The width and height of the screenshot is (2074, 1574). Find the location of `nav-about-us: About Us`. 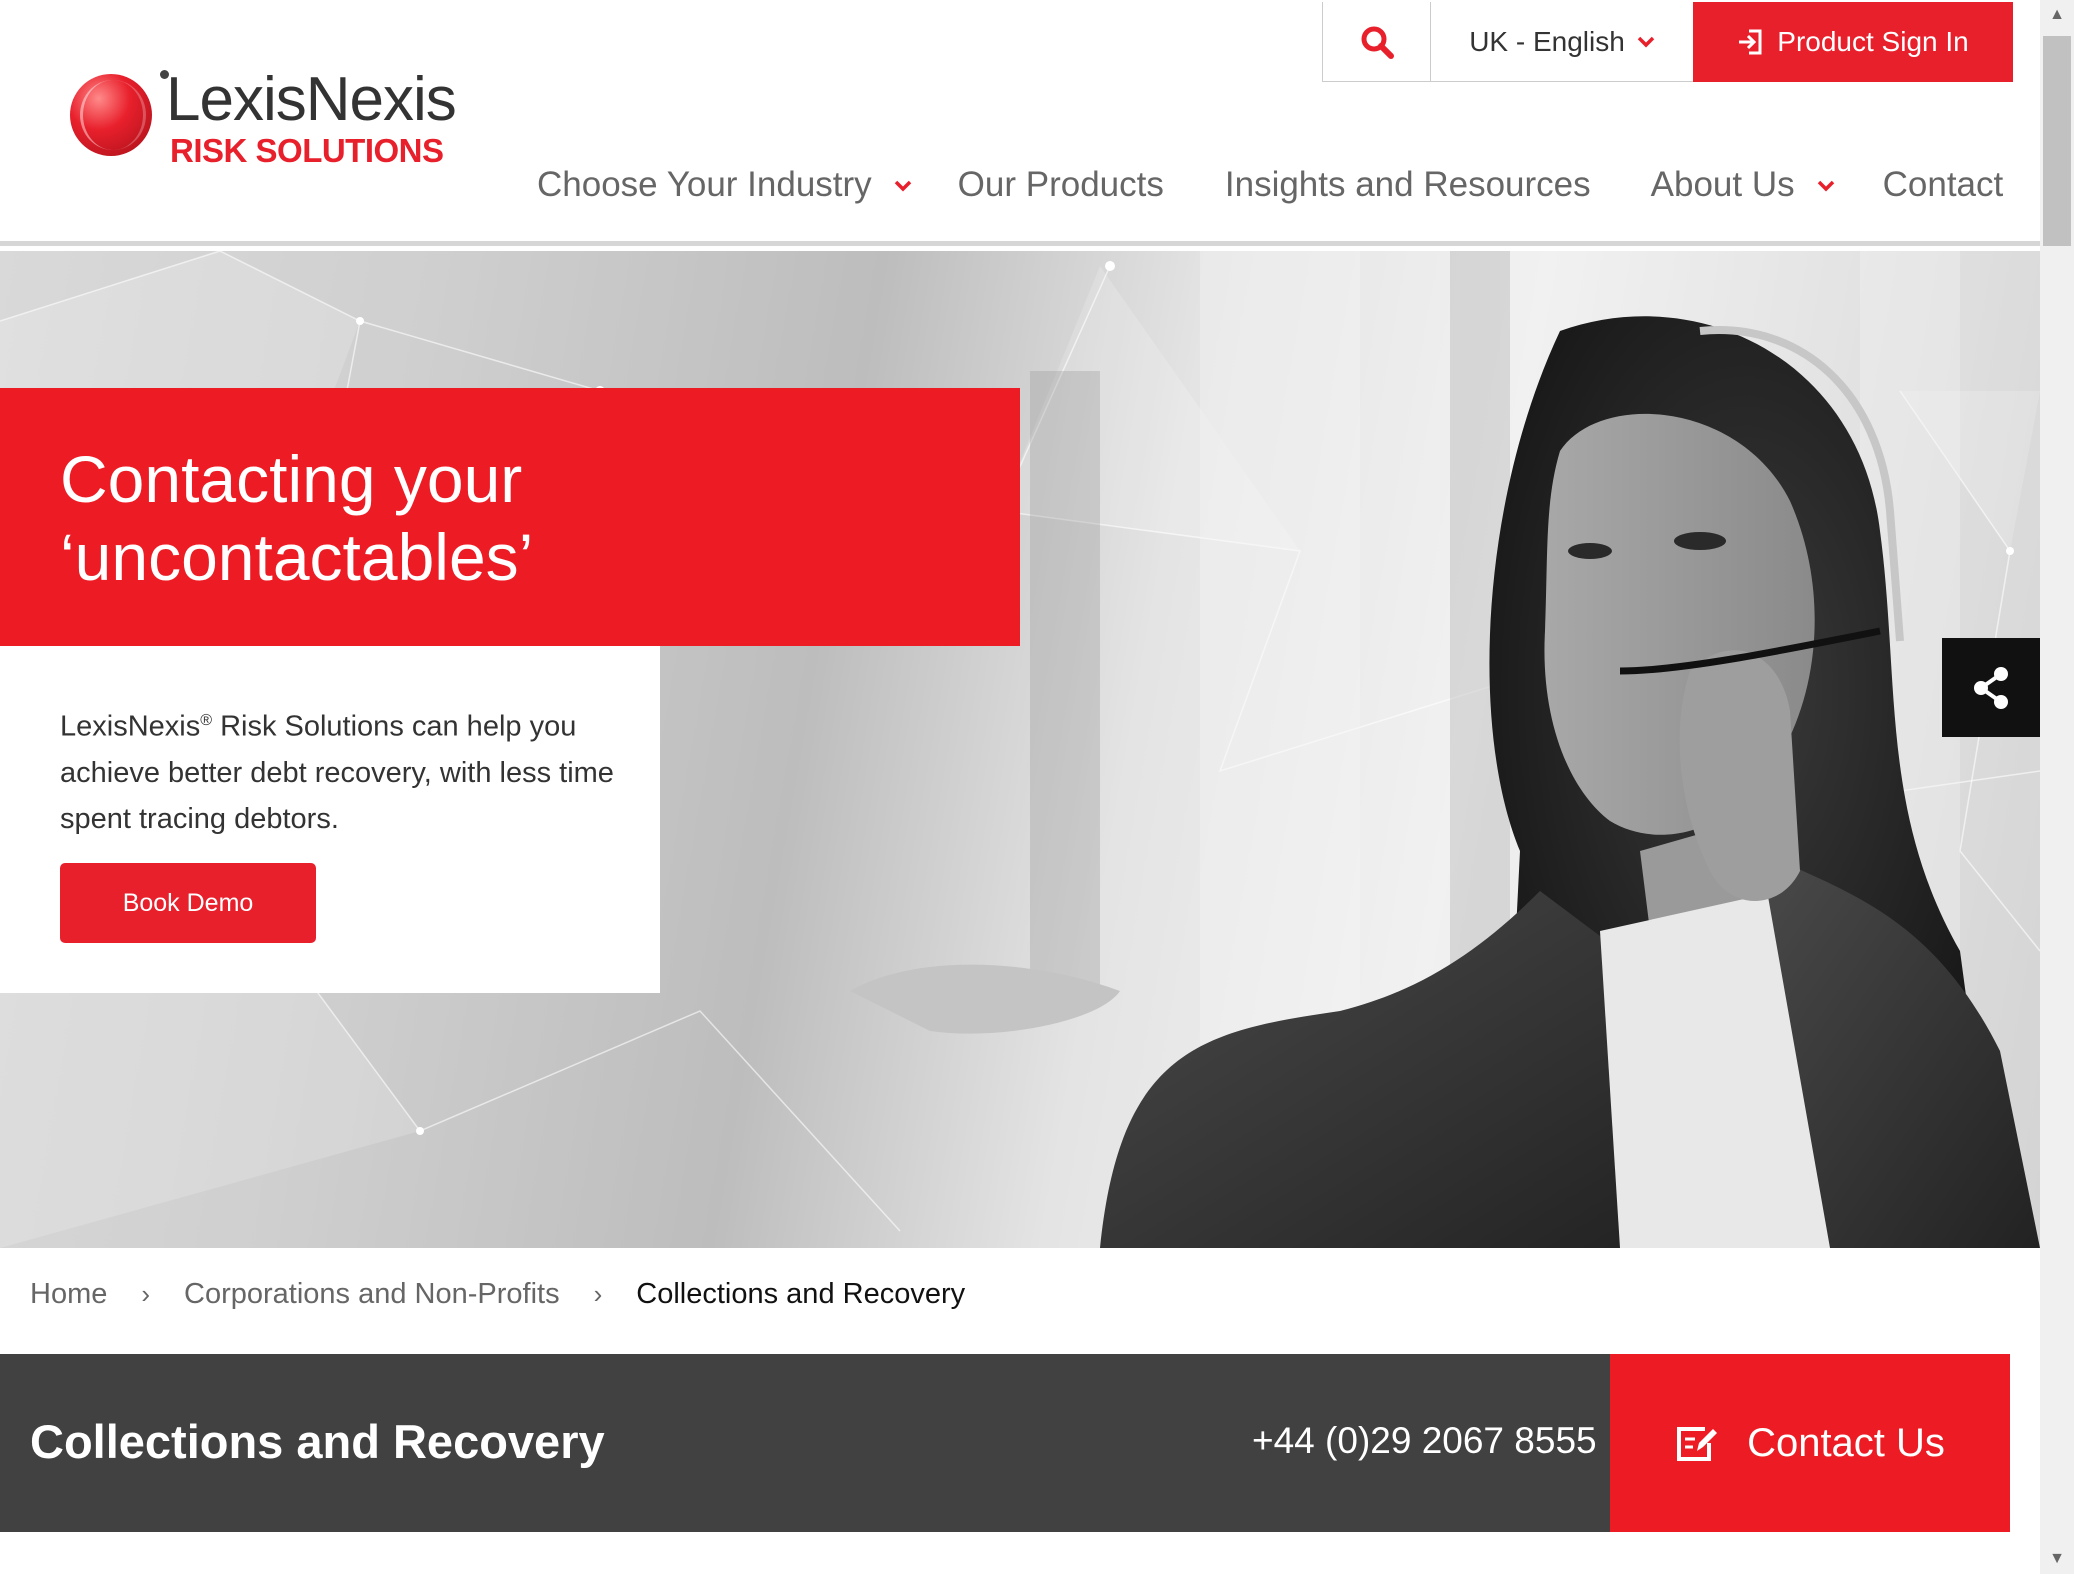

nav-about-us: About Us is located at coordinates (1743, 185).